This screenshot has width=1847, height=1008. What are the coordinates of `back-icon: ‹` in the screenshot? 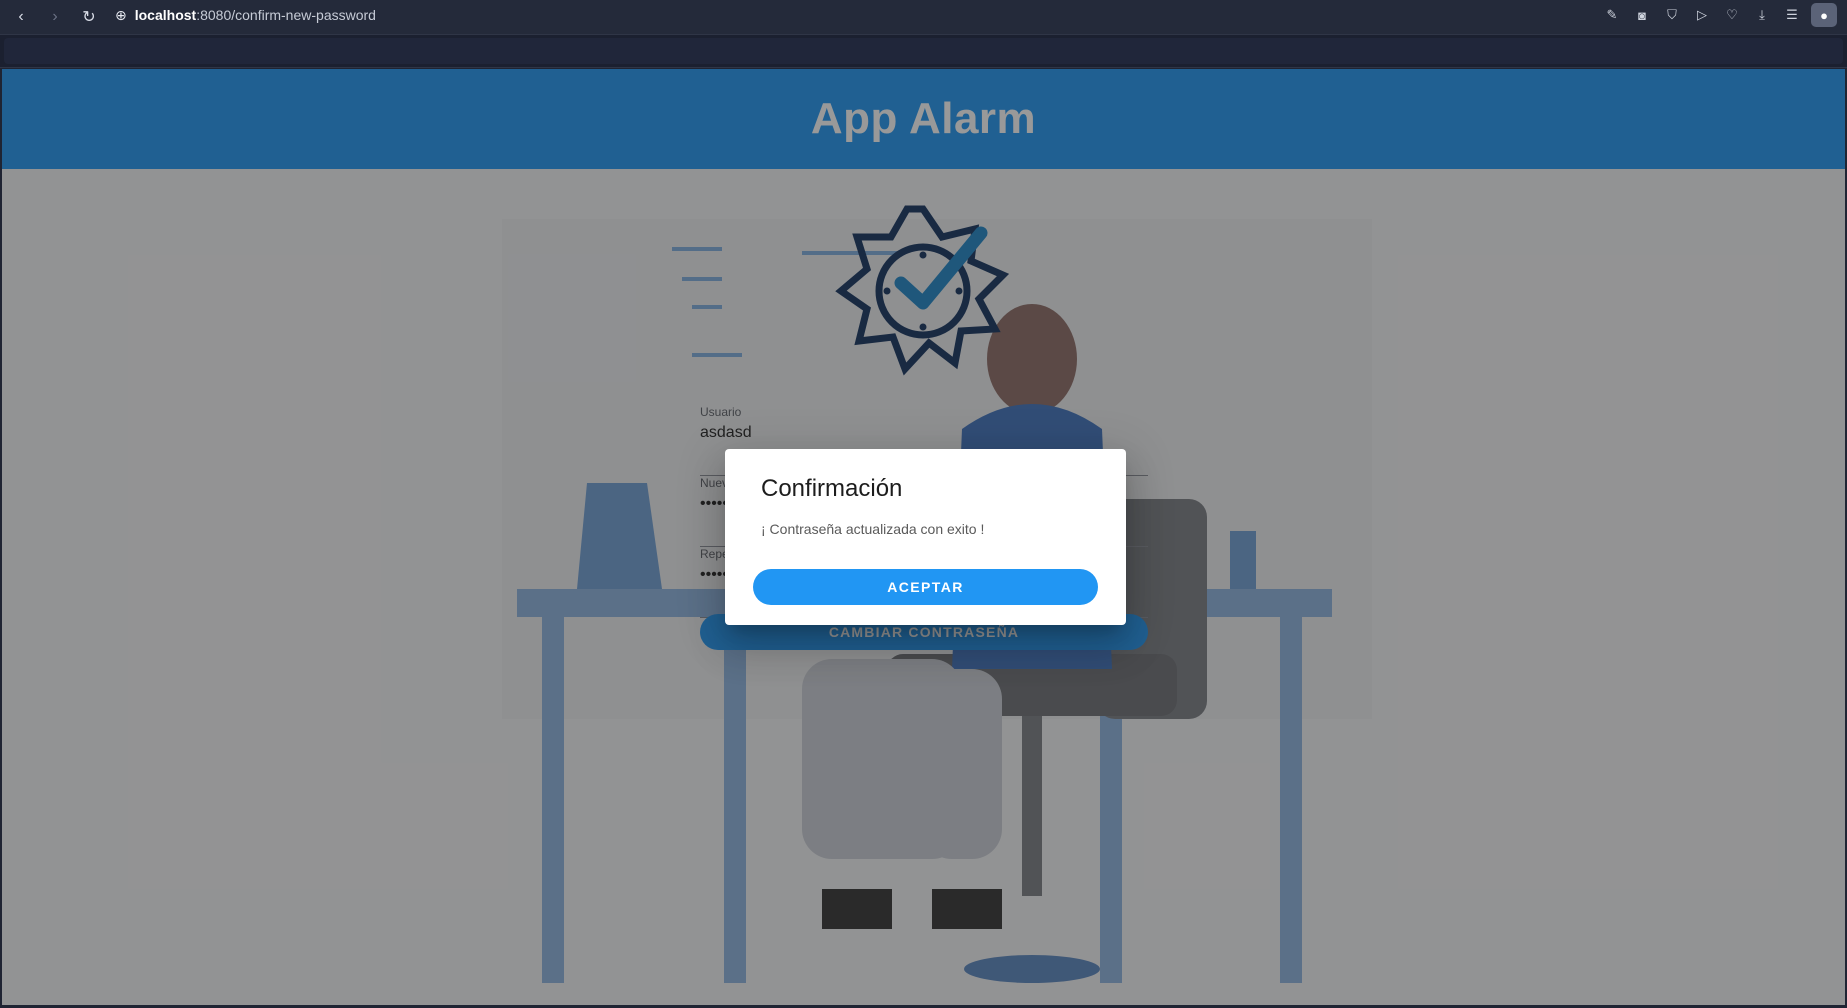 It's located at (21, 17).